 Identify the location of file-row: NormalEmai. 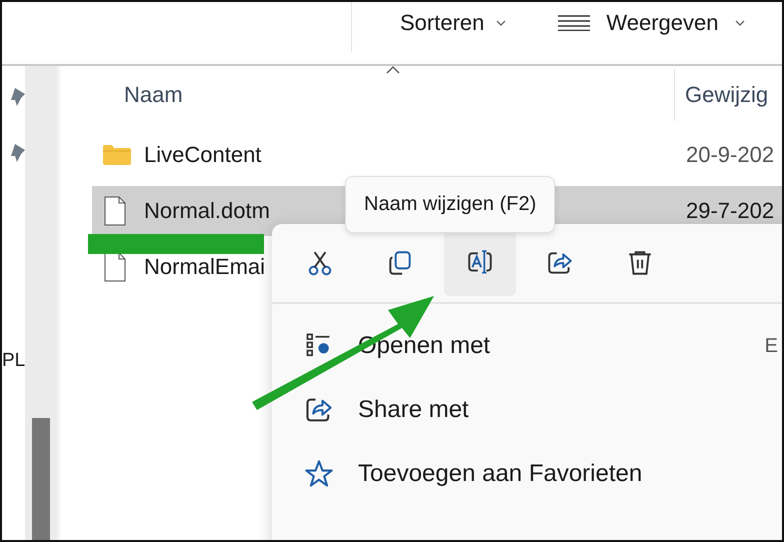
(437, 267).